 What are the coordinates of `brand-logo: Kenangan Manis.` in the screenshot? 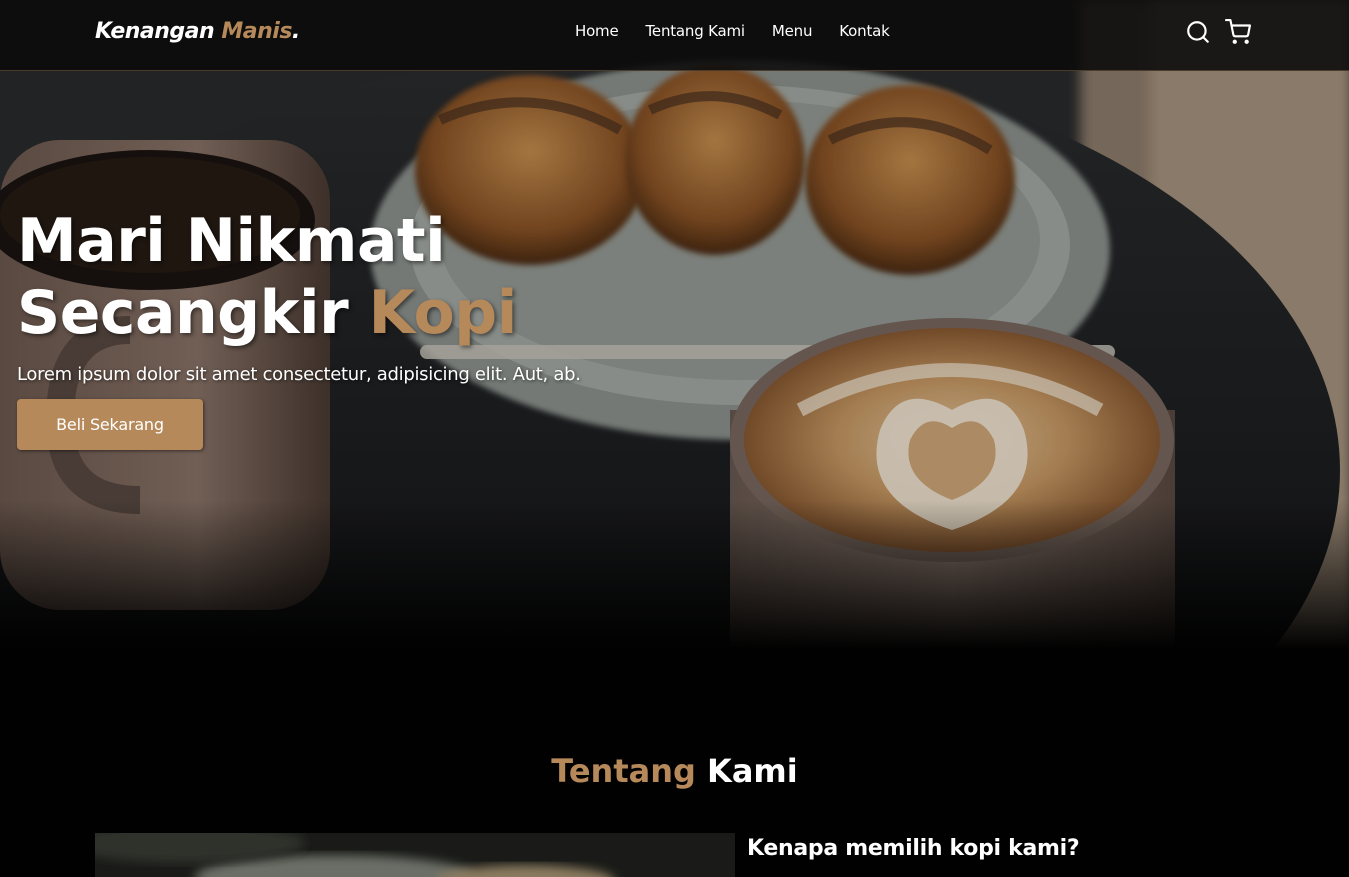 It's located at (197, 31).